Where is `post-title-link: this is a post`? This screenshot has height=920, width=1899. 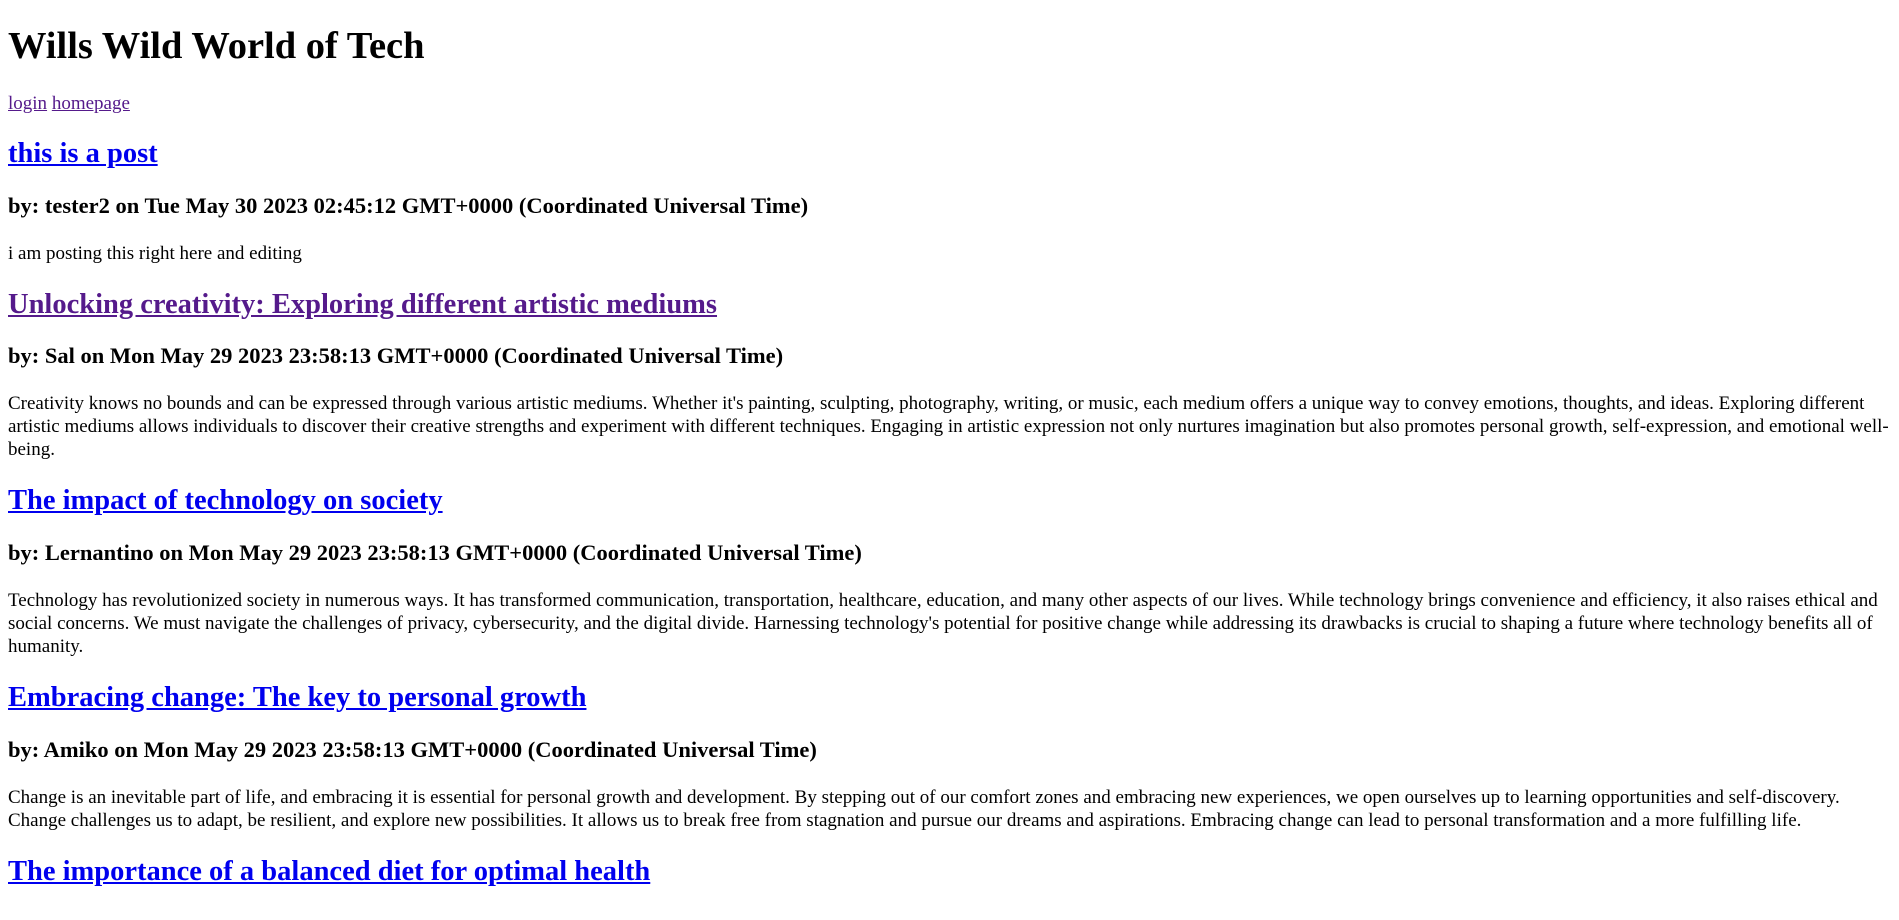
post-title-link: this is a post is located at coordinates (83, 153).